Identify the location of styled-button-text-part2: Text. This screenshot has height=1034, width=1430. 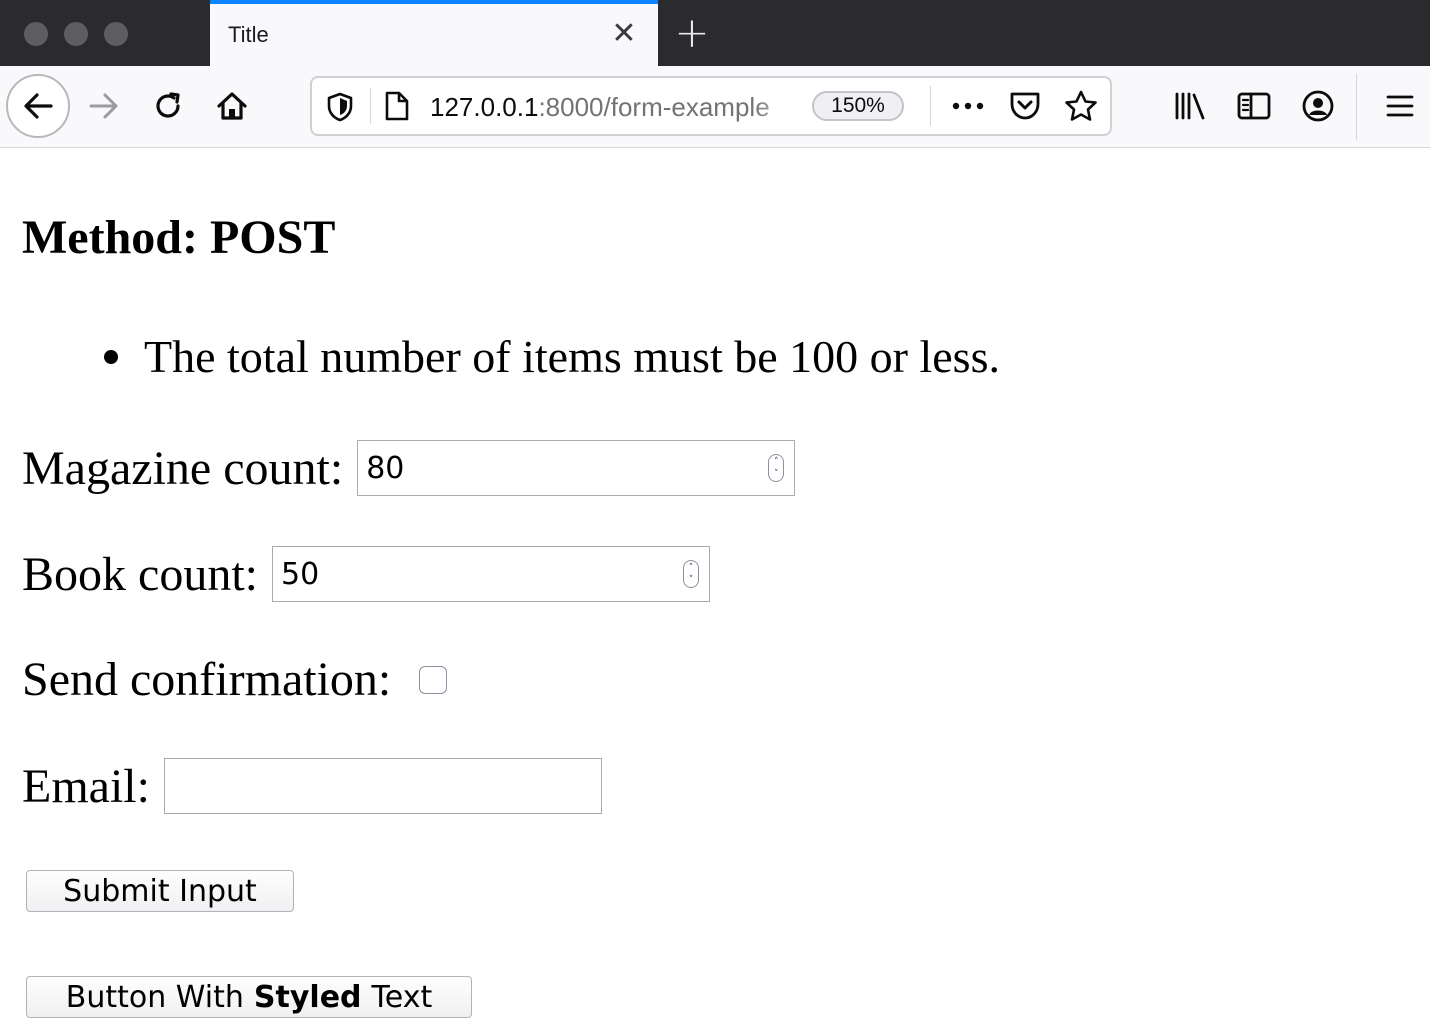
(402, 997).